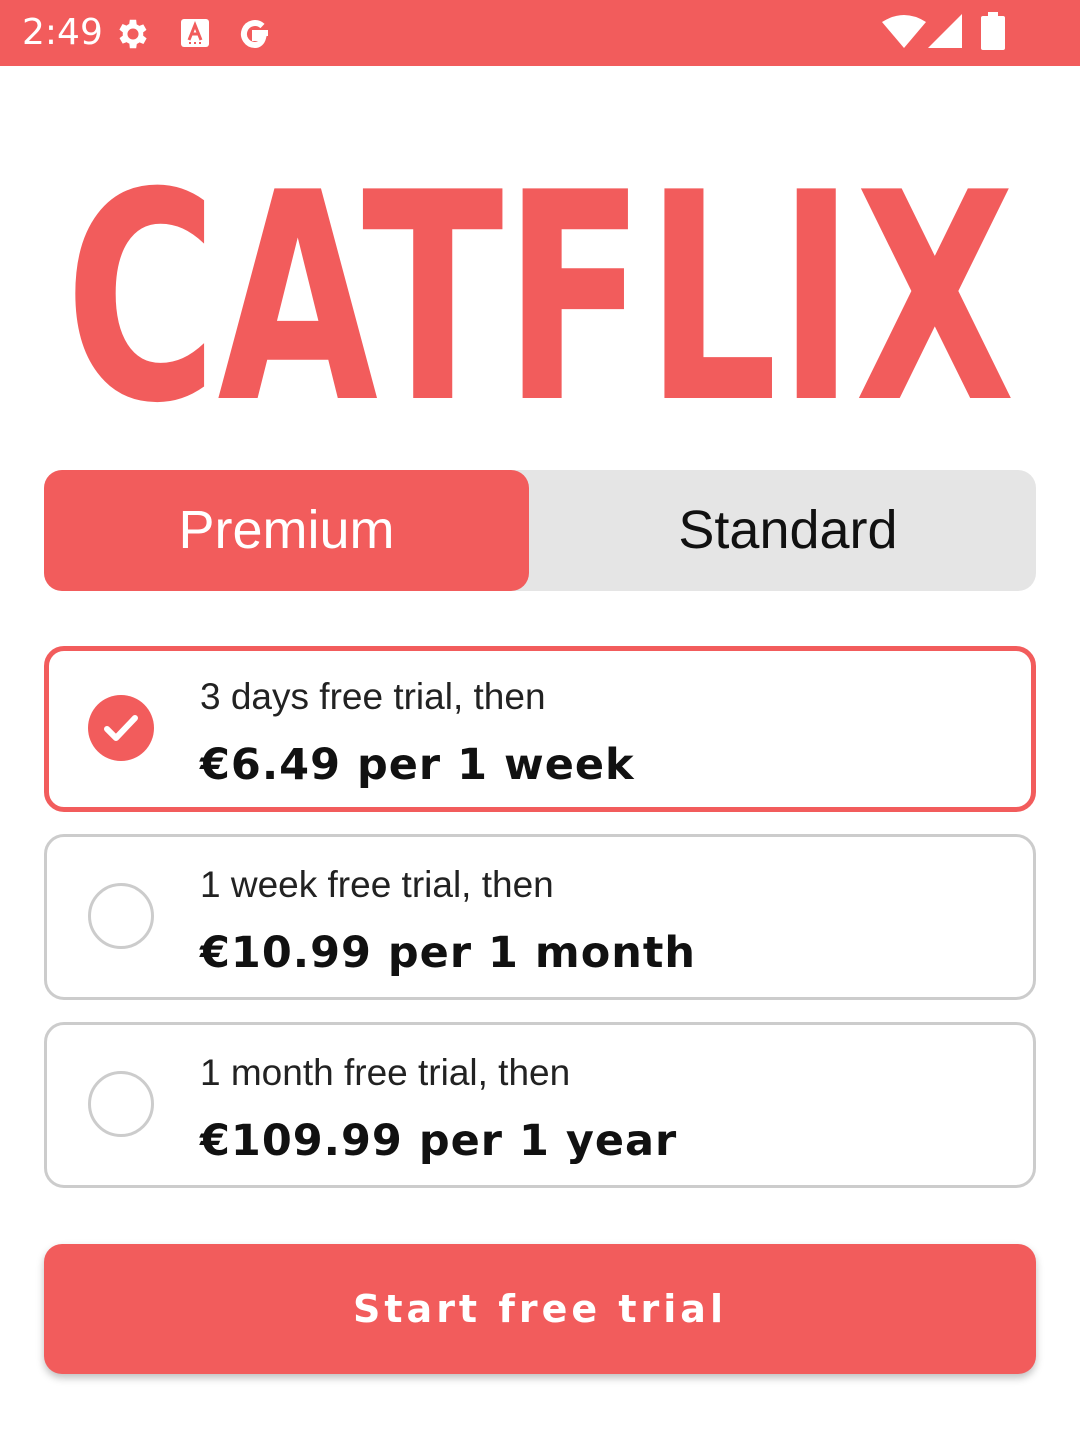 The height and width of the screenshot is (1436, 1080). Describe the element at coordinates (993, 32) in the screenshot. I see `battery-icon` at that location.